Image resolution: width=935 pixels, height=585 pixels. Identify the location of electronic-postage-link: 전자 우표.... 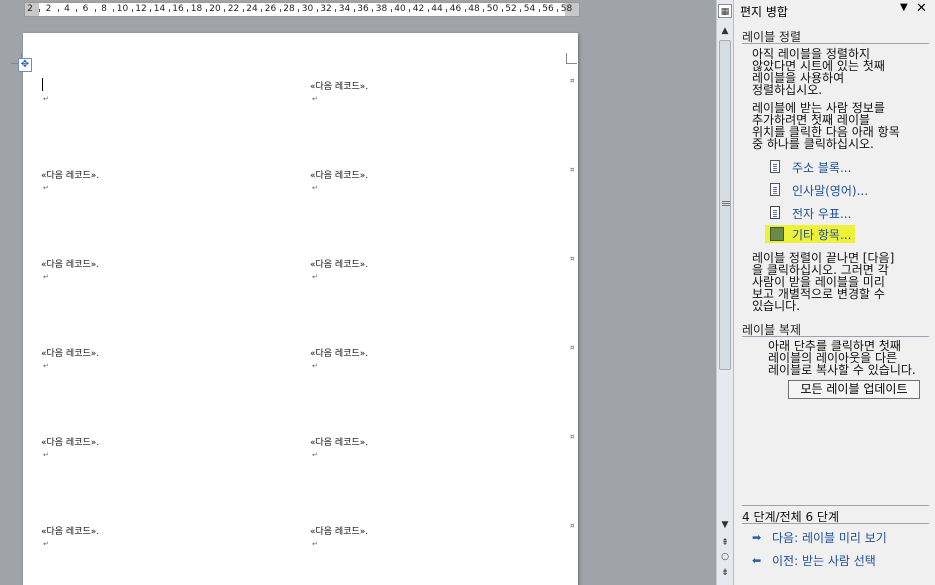
(810, 213).